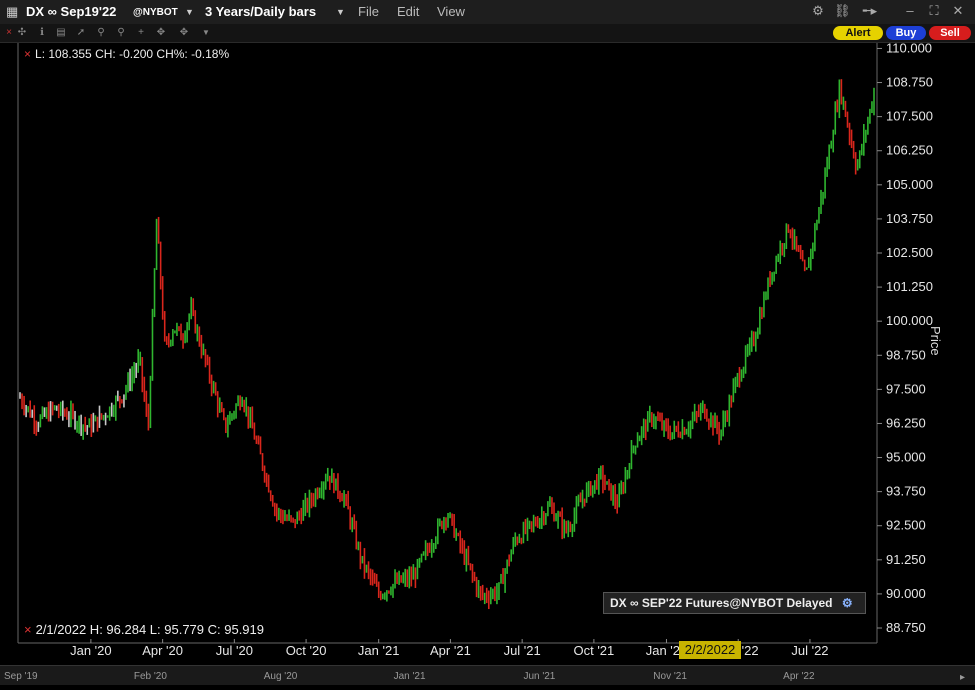  Describe the element at coordinates (799, 676) in the screenshot. I see `scroll-date-label: Apr '22` at that location.